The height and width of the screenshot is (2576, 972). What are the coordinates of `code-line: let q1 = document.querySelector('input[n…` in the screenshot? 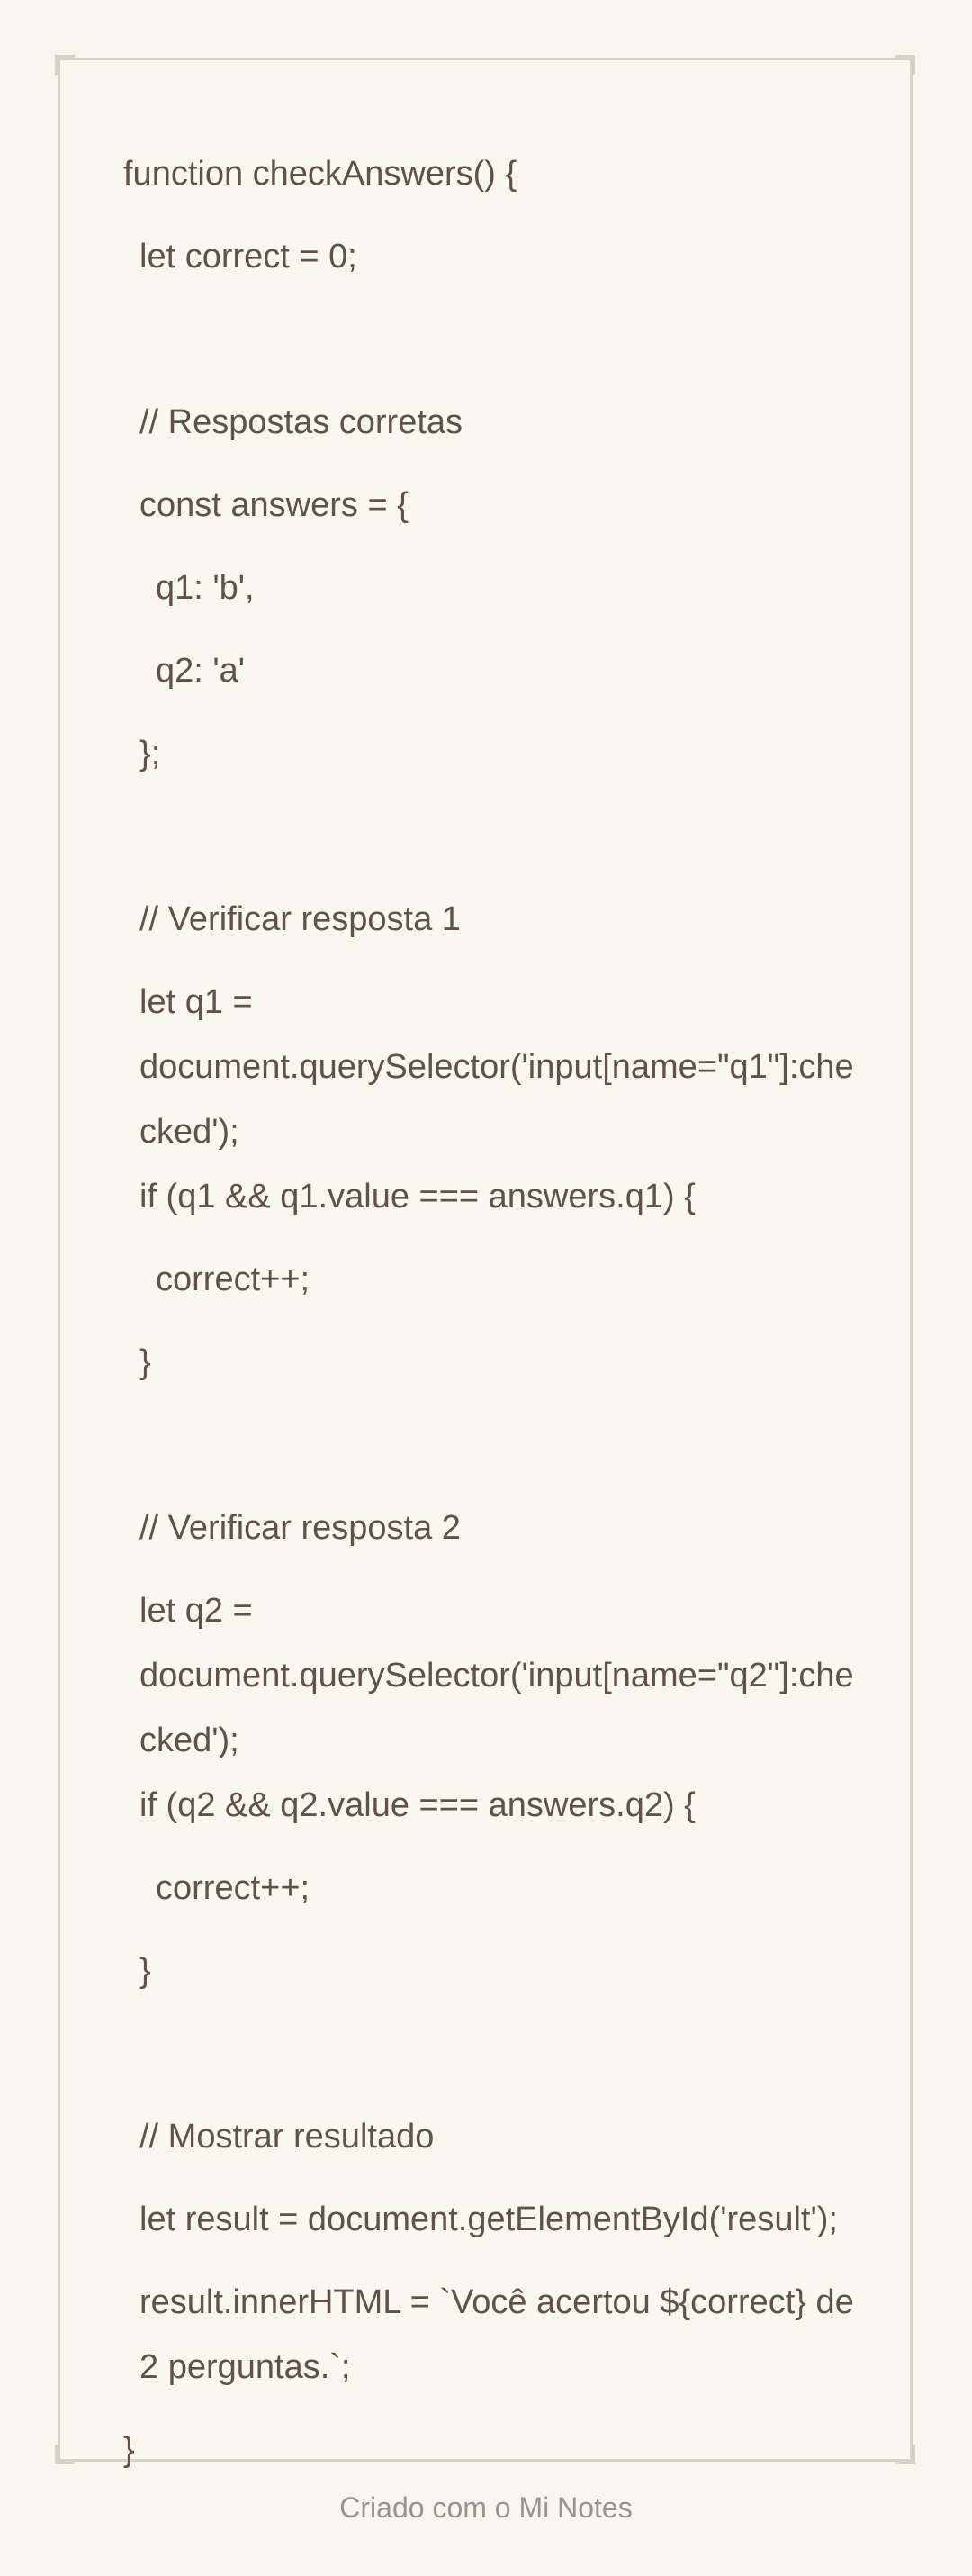 It's located at (497, 1067).